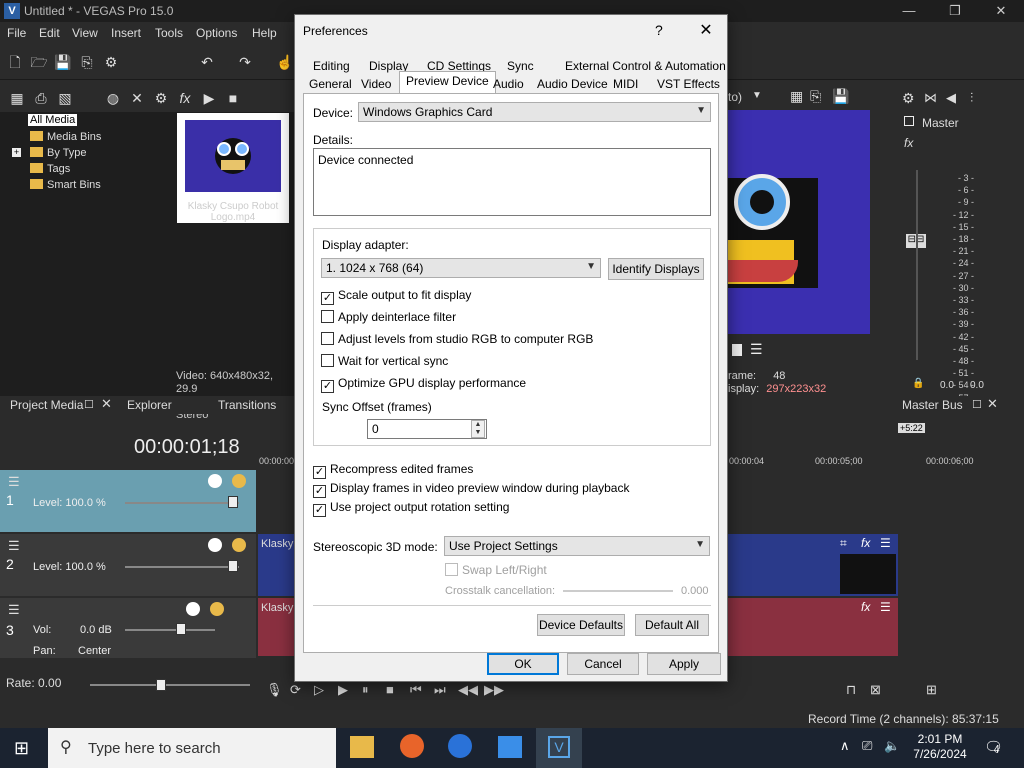 This screenshot has width=1024, height=768. What do you see at coordinates (89, 404) in the screenshot?
I see `panel-undock-icon: ☐` at bounding box center [89, 404].